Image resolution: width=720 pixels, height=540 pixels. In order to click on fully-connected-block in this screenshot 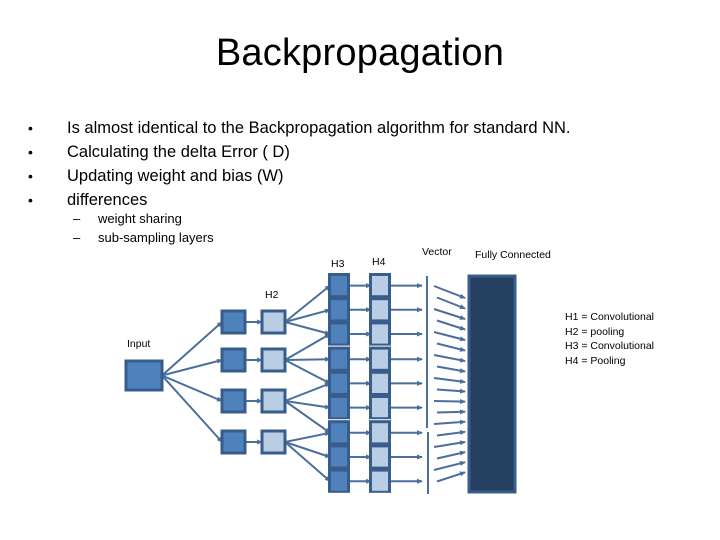, I will do `click(492, 384)`.